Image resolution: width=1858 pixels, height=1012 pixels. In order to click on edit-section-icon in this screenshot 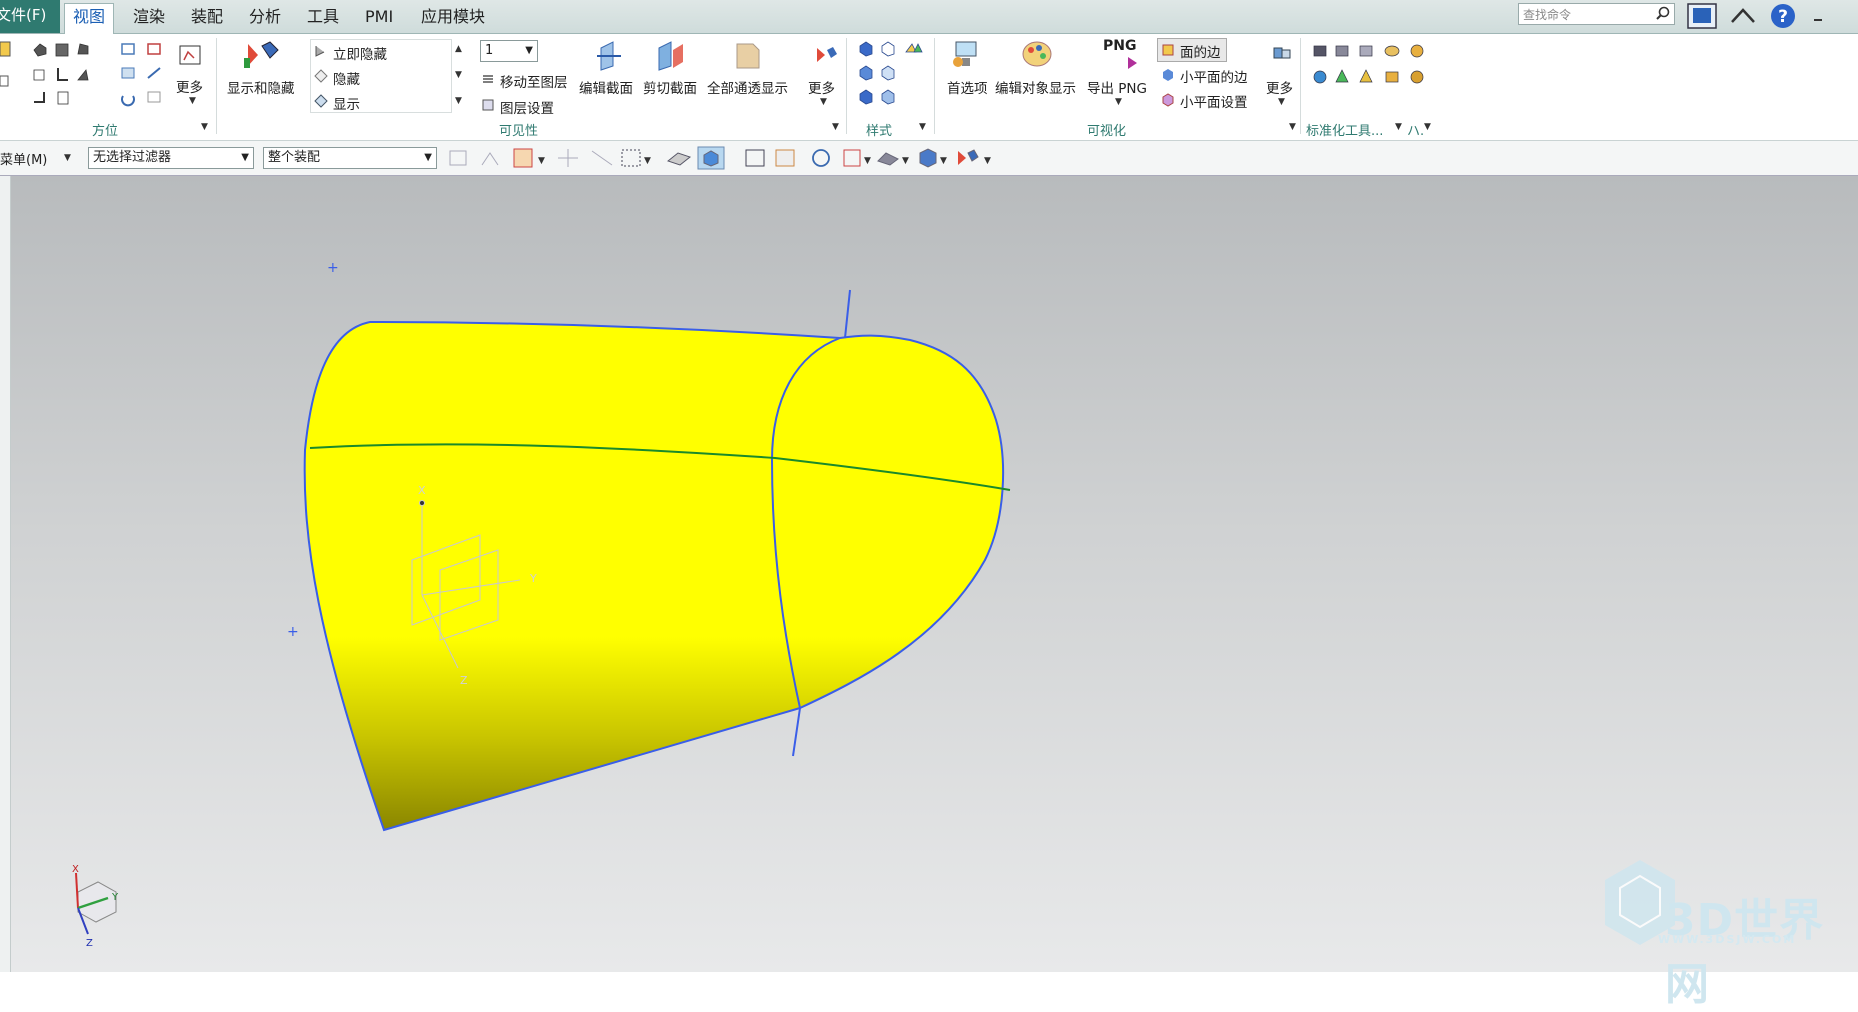, I will do `click(609, 56)`.